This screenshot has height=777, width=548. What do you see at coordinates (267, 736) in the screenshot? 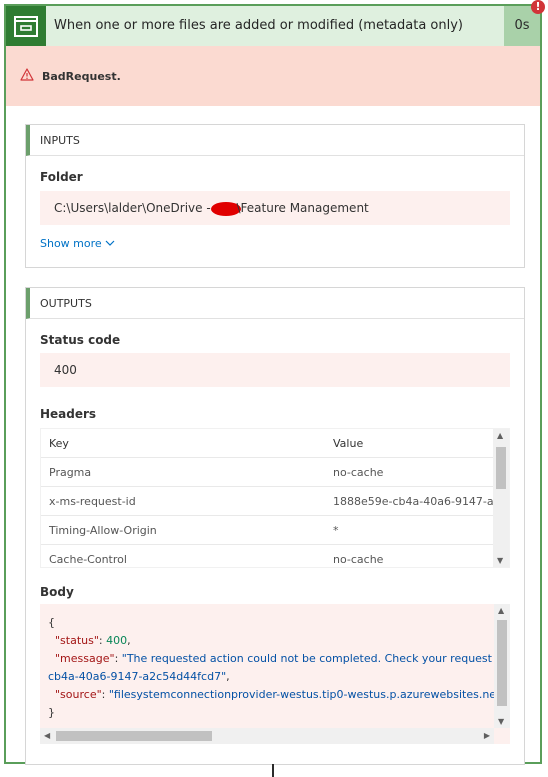
I see `body-horizontal-scrollbar: ◀ ▶` at bounding box center [267, 736].